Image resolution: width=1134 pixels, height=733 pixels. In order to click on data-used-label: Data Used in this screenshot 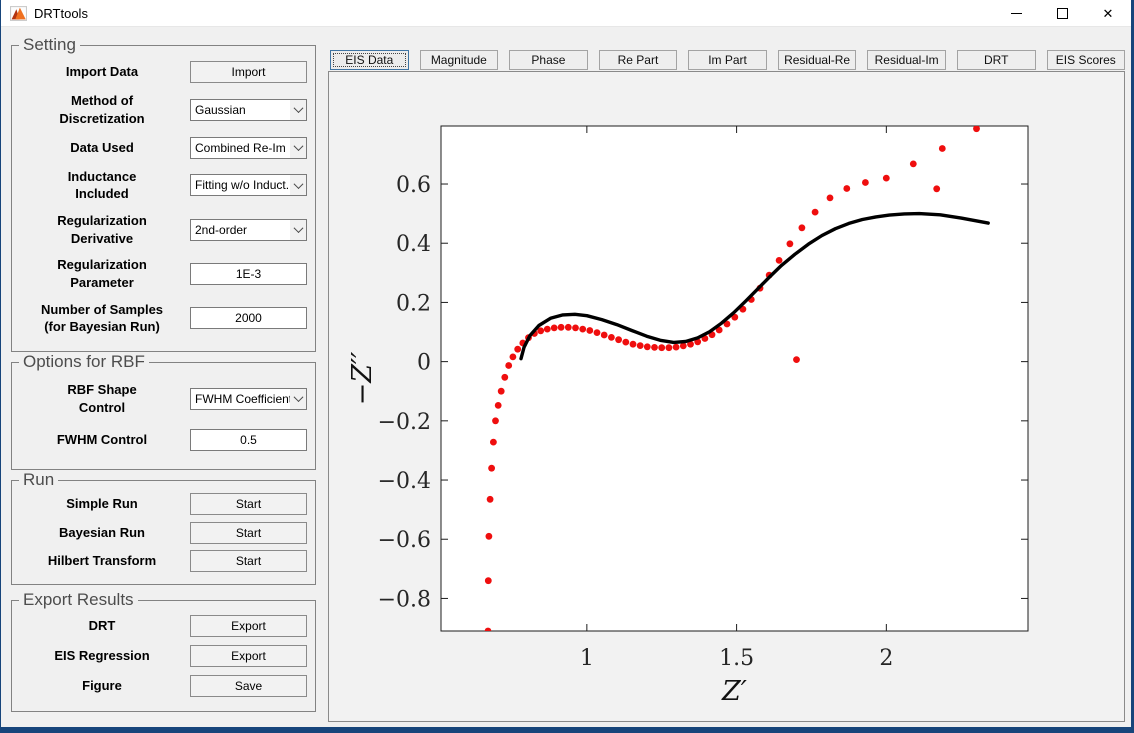, I will do `click(102, 147)`.